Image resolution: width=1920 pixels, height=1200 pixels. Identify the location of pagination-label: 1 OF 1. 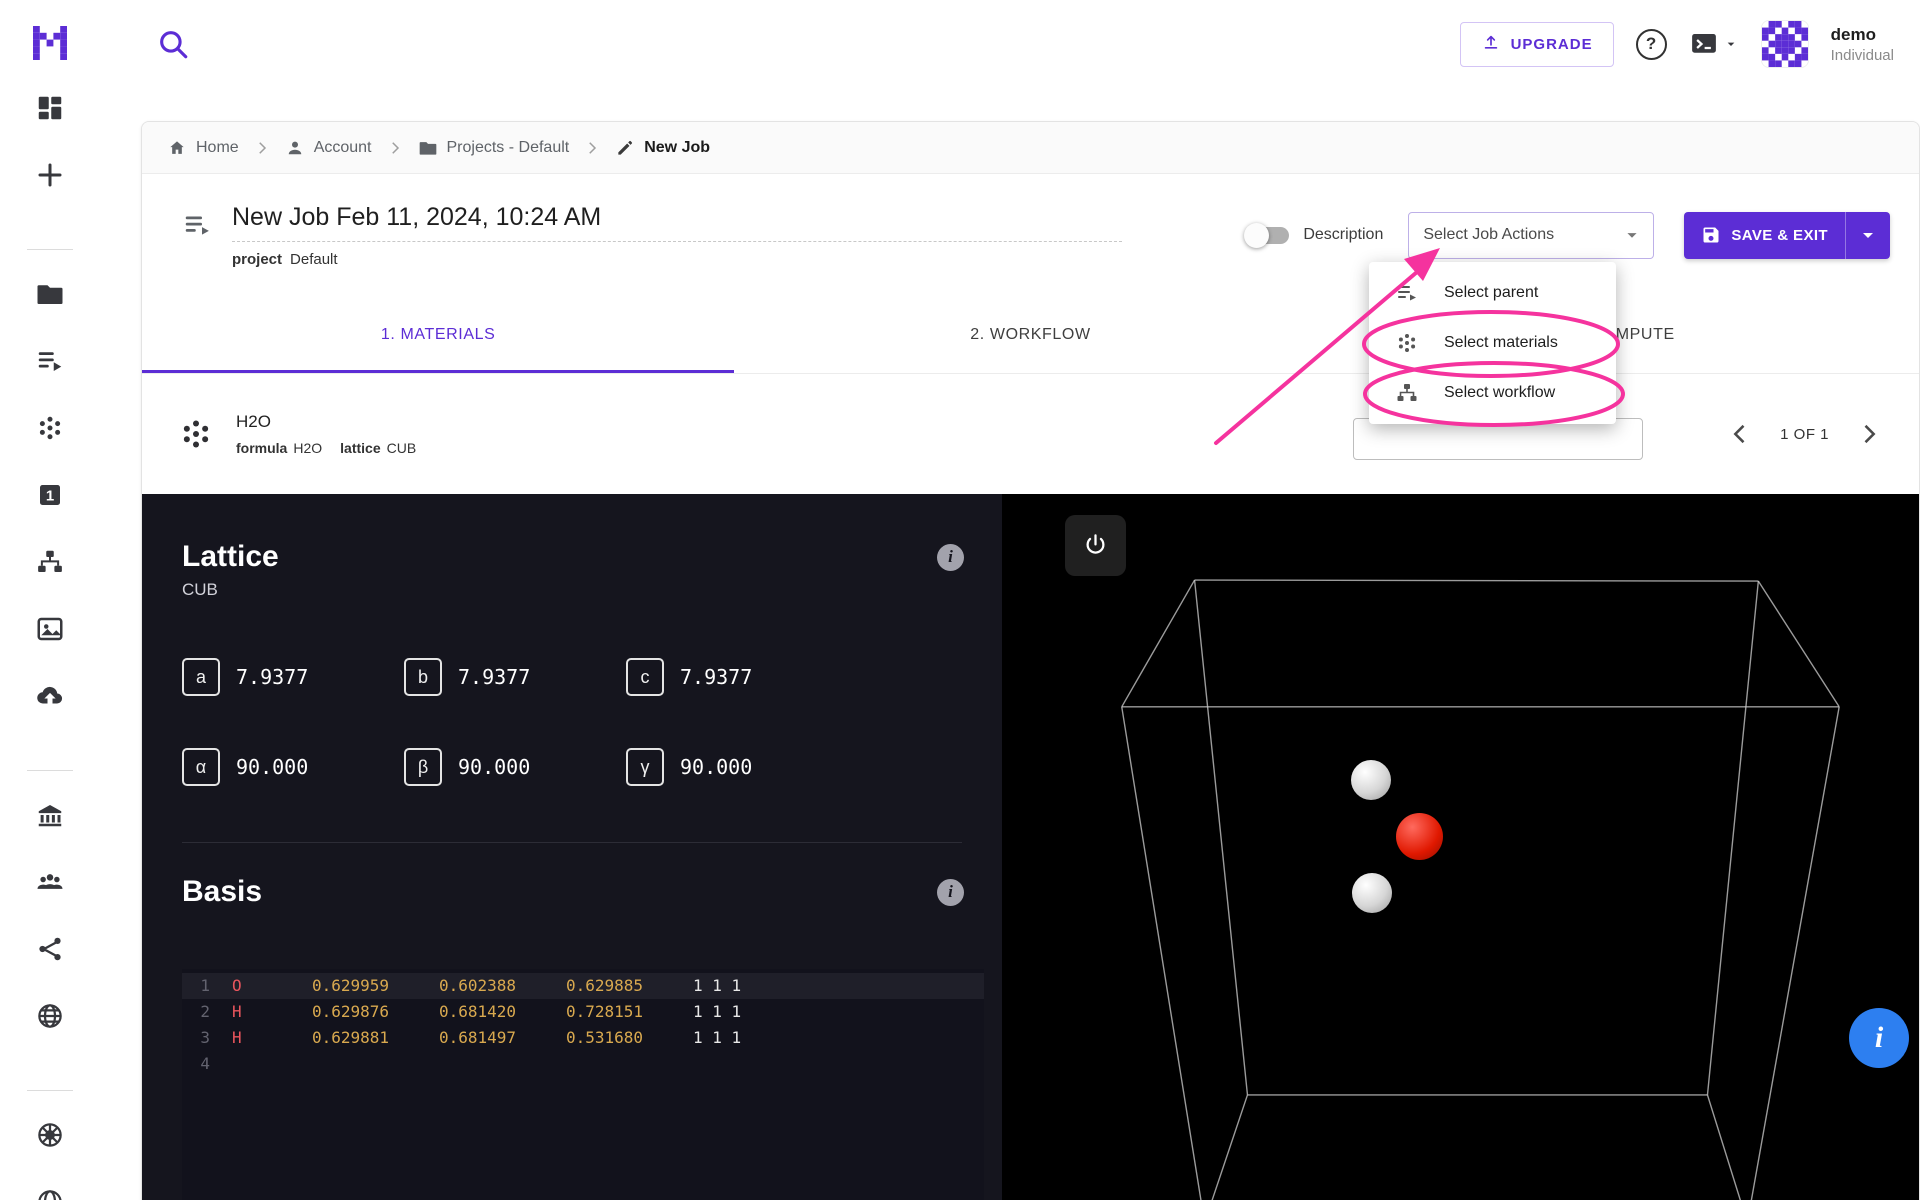
(1804, 434).